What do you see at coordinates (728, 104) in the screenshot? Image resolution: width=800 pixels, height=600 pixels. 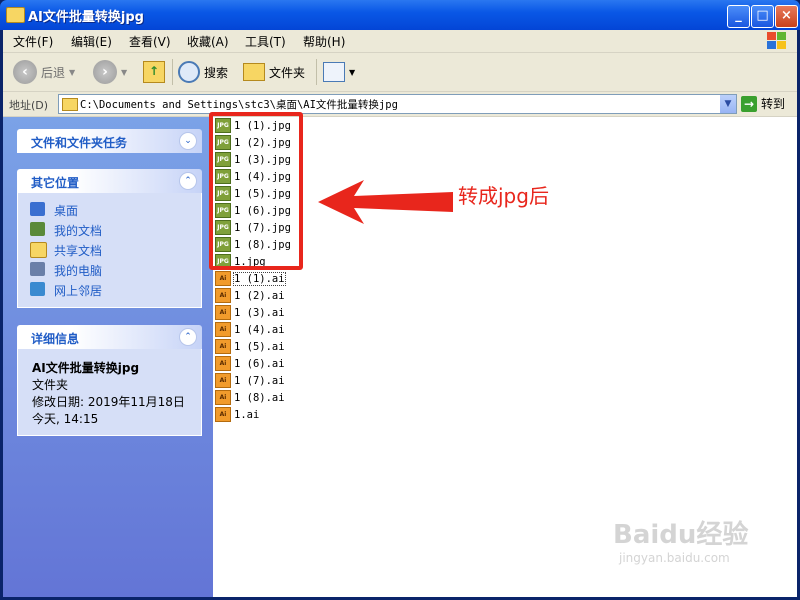 I see `address-dropdown-button: ▼` at bounding box center [728, 104].